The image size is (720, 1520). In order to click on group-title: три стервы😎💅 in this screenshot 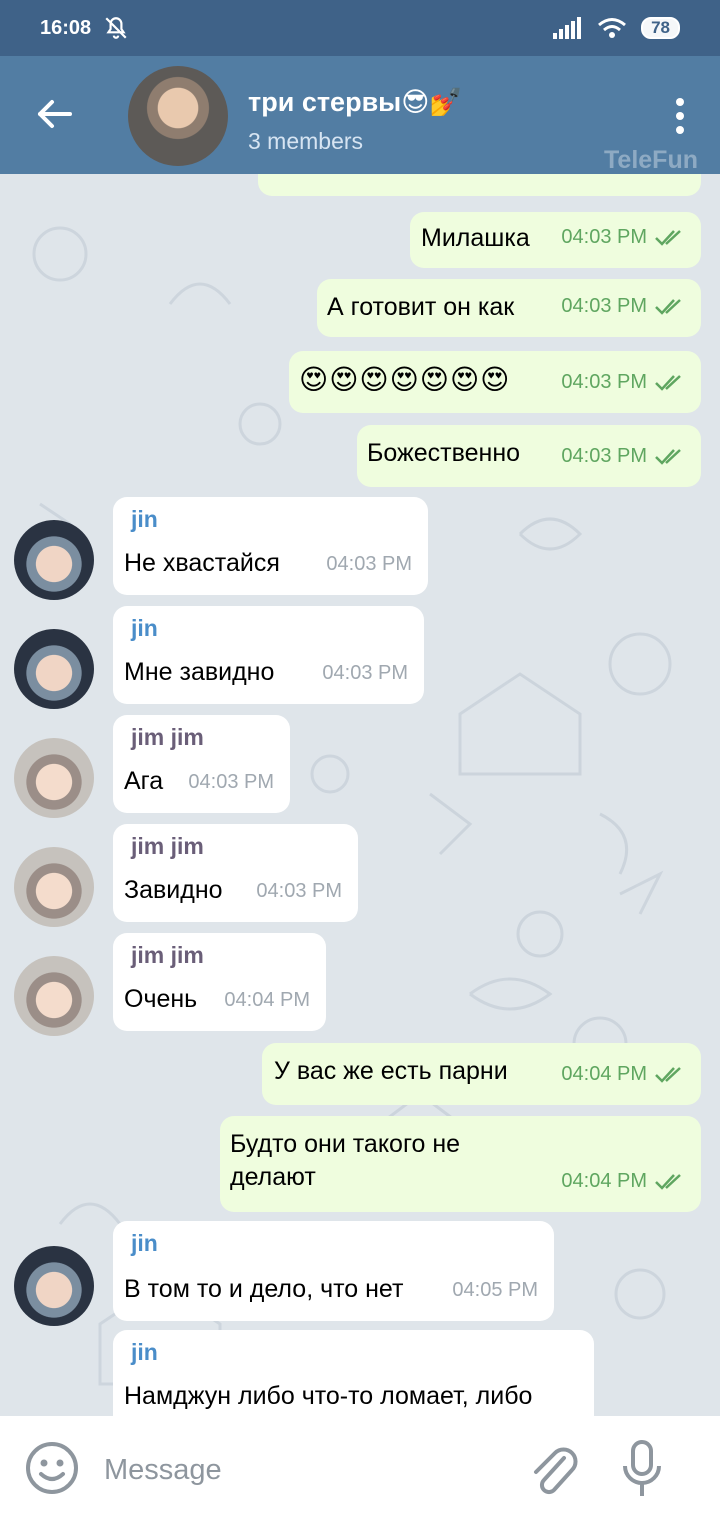, I will do `click(355, 102)`.